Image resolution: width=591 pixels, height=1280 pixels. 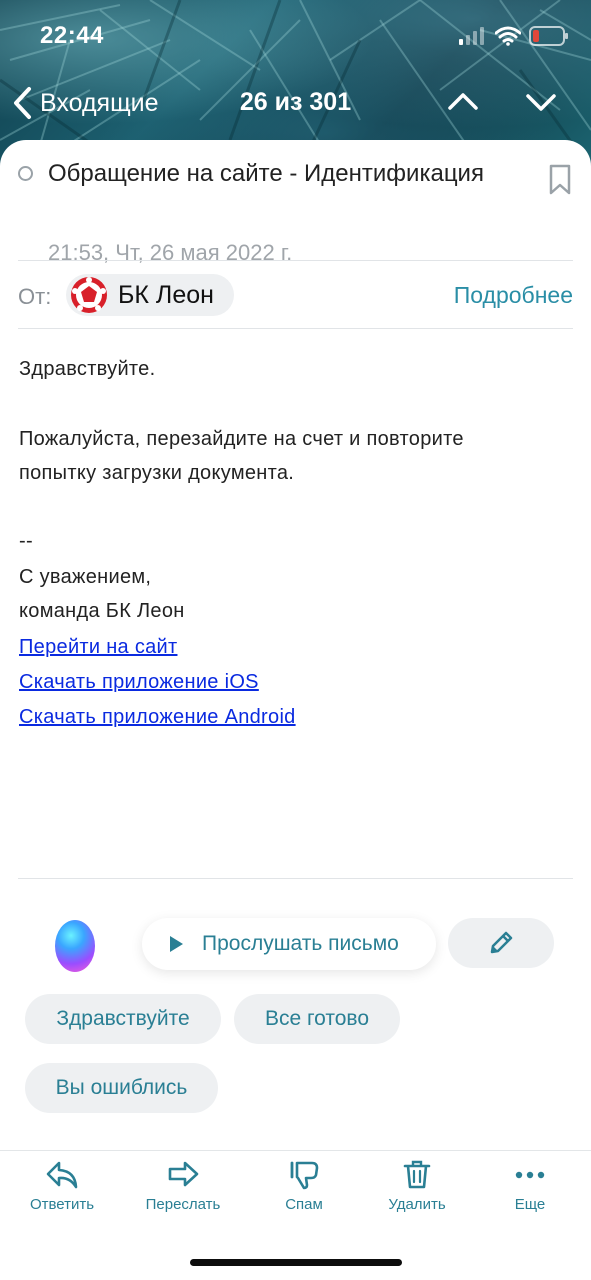 I want to click on quick-reply-chip: Все готово, so click(x=317, y=1019).